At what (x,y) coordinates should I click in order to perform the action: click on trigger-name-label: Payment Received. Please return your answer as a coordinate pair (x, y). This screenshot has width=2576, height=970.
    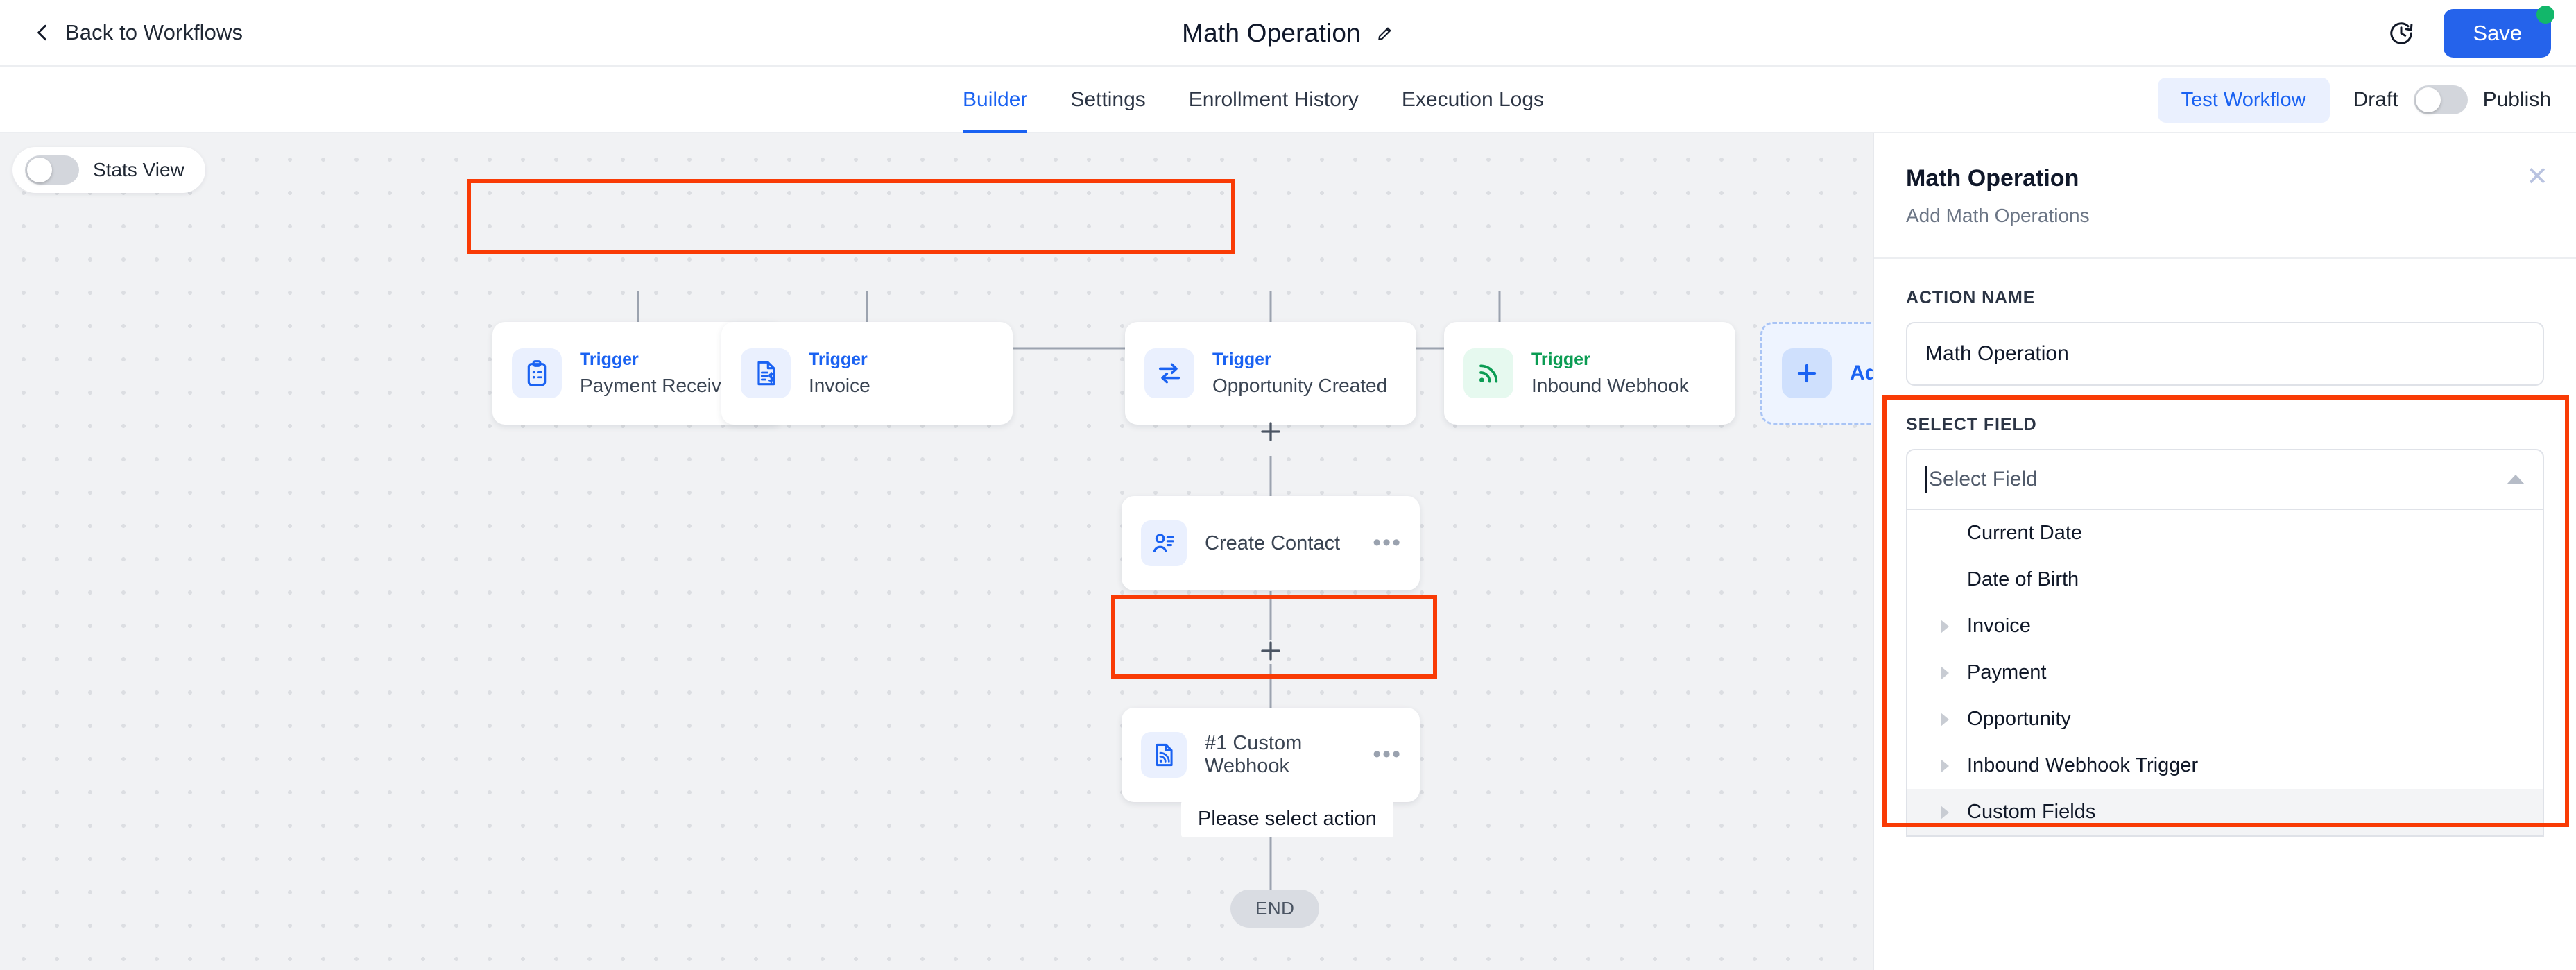
    Looking at the image, I should click on (662, 385).